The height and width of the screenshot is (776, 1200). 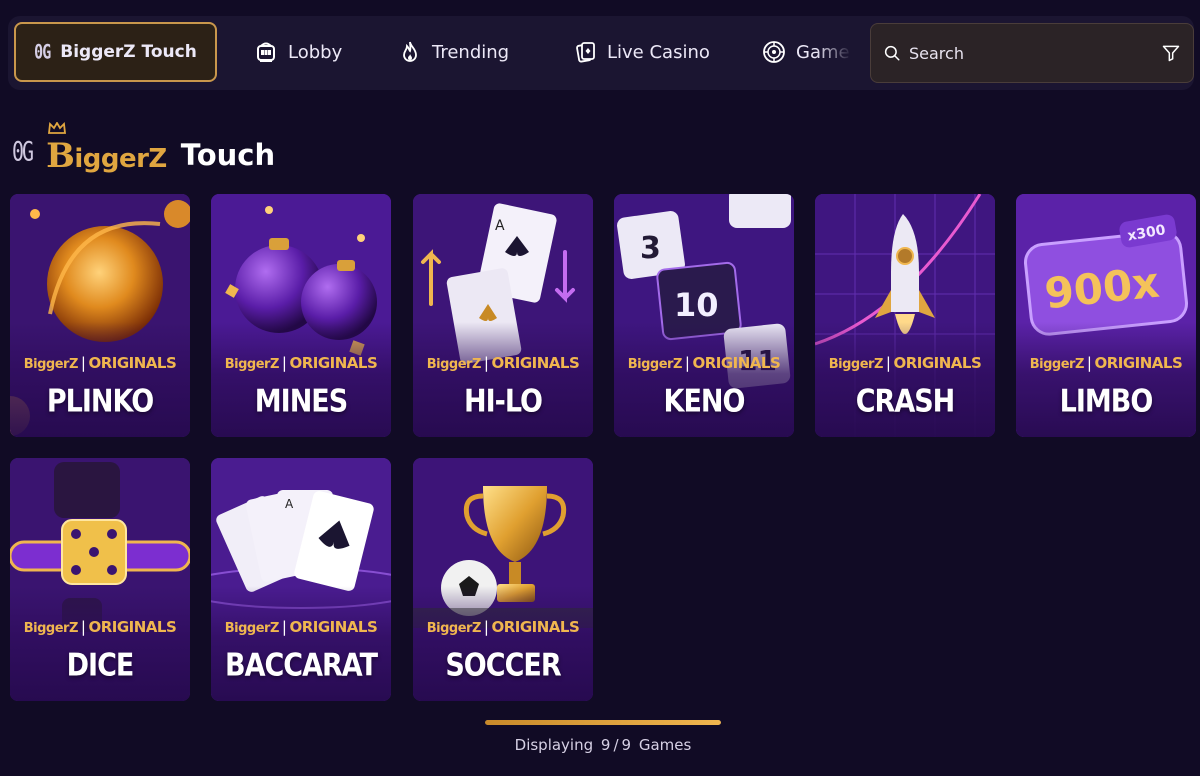 What do you see at coordinates (100, 315) in the screenshot?
I see `game-card-plinko: BiggerZ | ORIGINALS PLINKO` at bounding box center [100, 315].